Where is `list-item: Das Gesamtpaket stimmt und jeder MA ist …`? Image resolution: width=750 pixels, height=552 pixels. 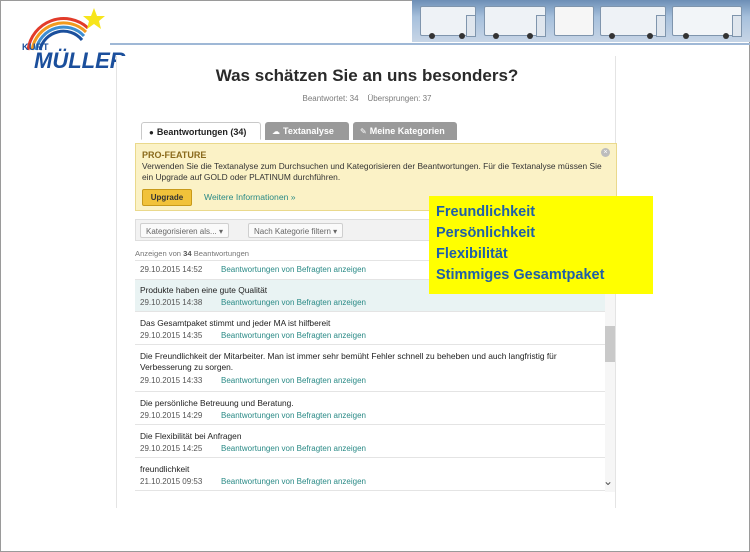 list-item: Das Gesamtpaket stimmt und jeder MA ist … is located at coordinates (370, 328).